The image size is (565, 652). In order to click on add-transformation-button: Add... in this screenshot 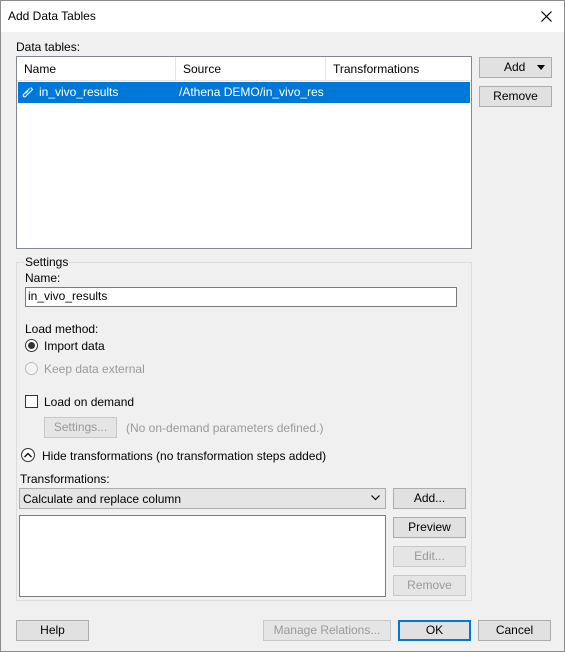, I will do `click(429, 498)`.